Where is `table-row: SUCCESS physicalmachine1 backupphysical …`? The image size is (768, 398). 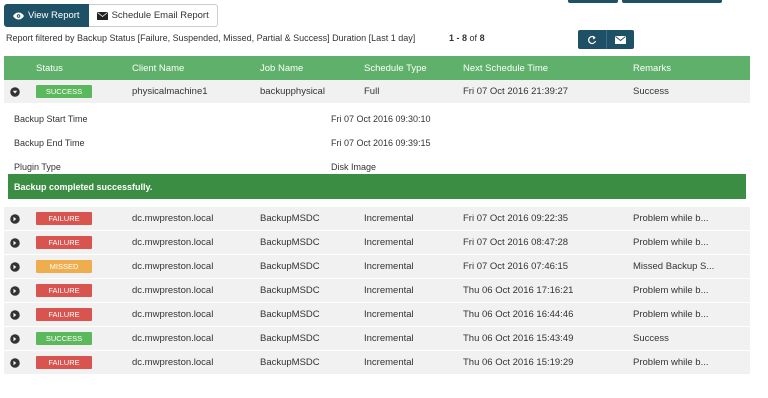
table-row: SUCCESS physicalmachine1 backupphysical … is located at coordinates (377, 92).